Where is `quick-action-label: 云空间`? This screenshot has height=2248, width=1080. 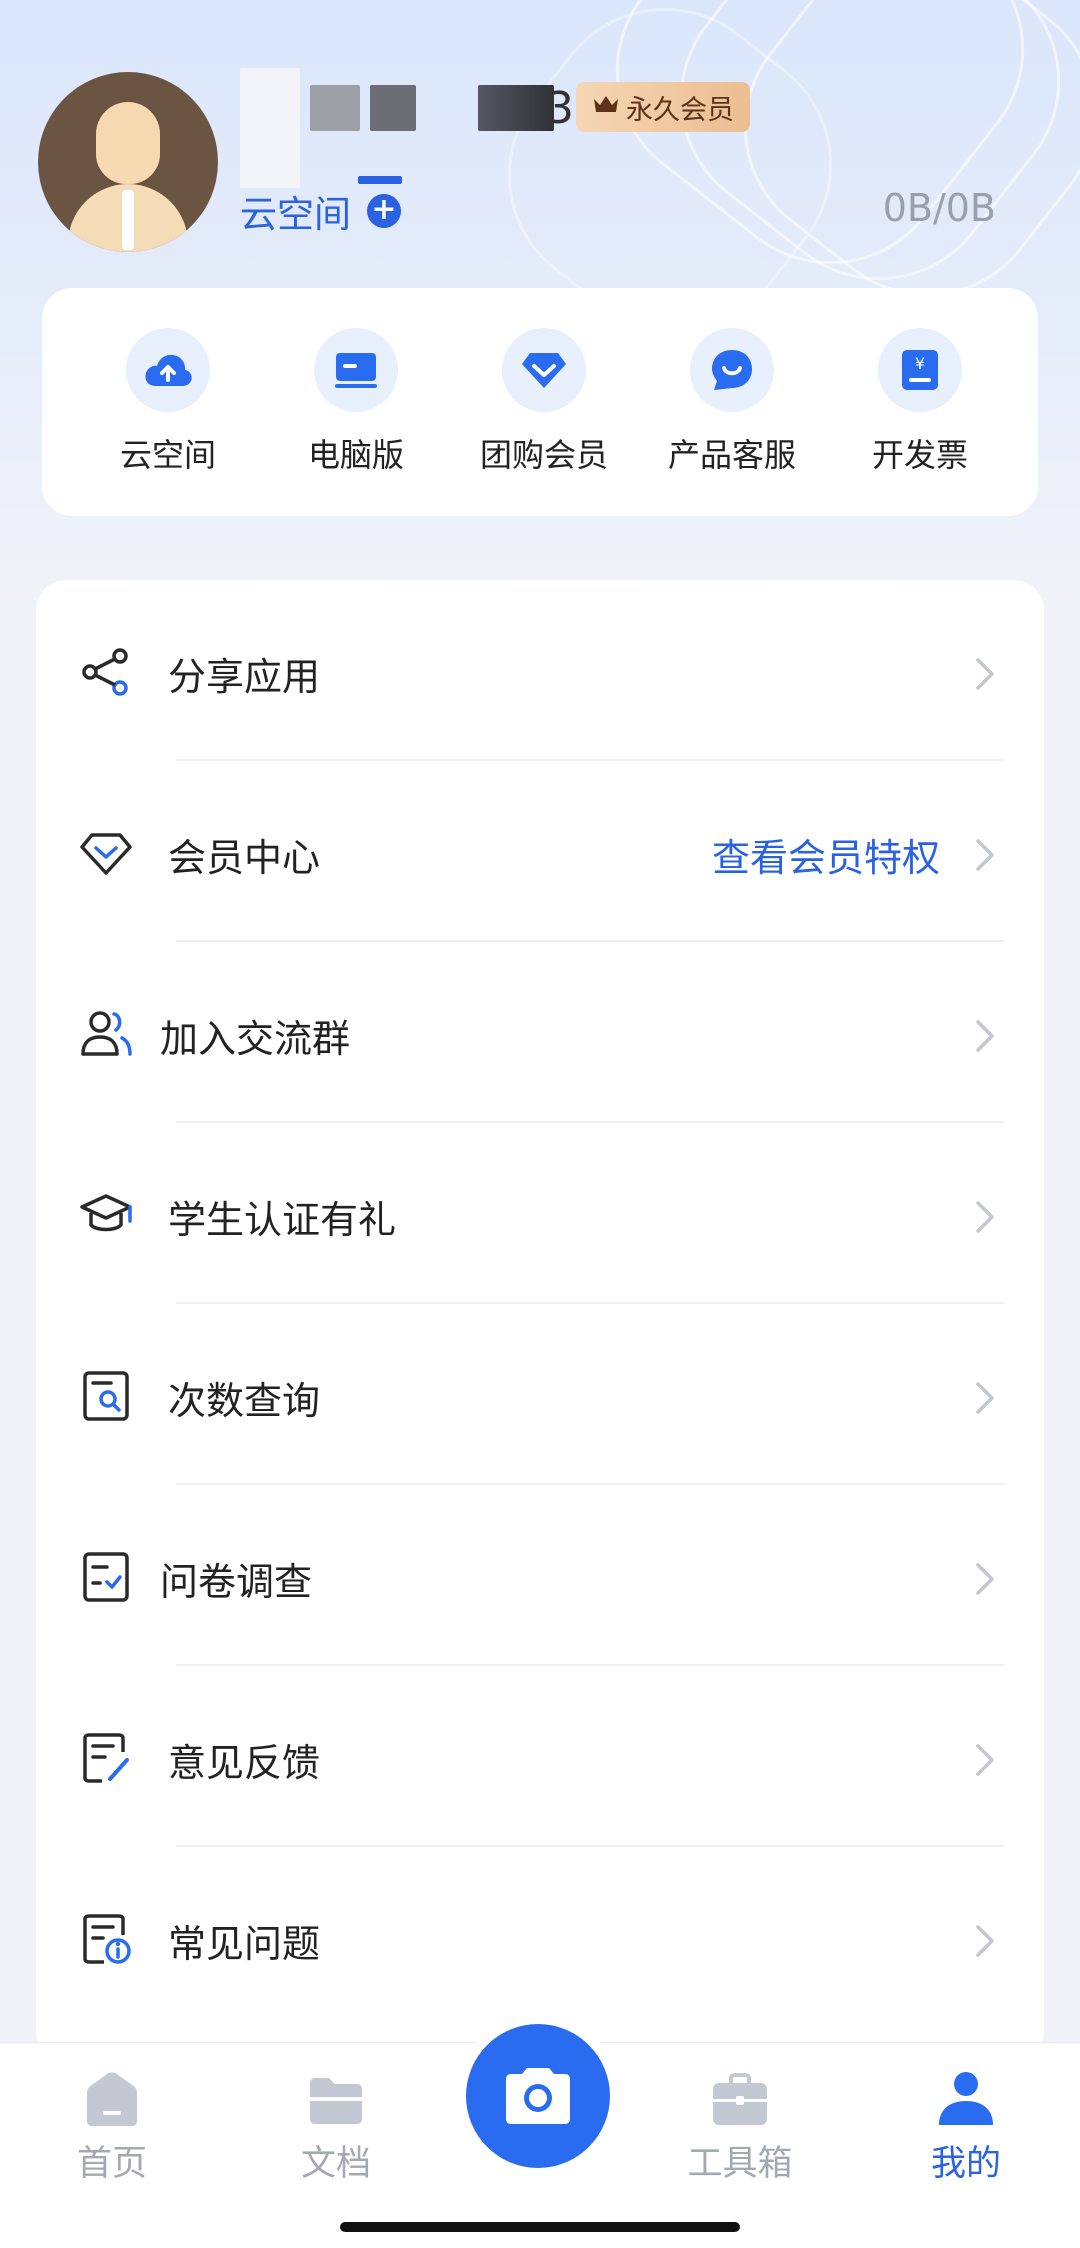
quick-action-label: 云空间 is located at coordinates (167, 455).